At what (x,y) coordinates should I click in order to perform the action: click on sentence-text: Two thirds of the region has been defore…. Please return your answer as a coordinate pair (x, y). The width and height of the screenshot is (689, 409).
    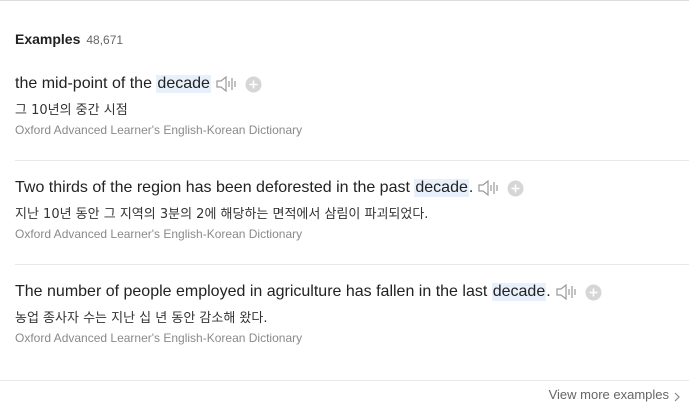
    Looking at the image, I should click on (215, 187).